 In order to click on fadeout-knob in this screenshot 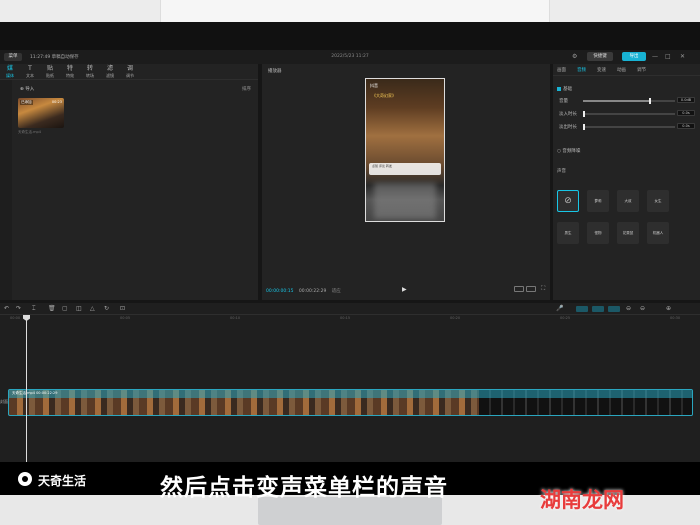, I will do `click(584, 127)`.